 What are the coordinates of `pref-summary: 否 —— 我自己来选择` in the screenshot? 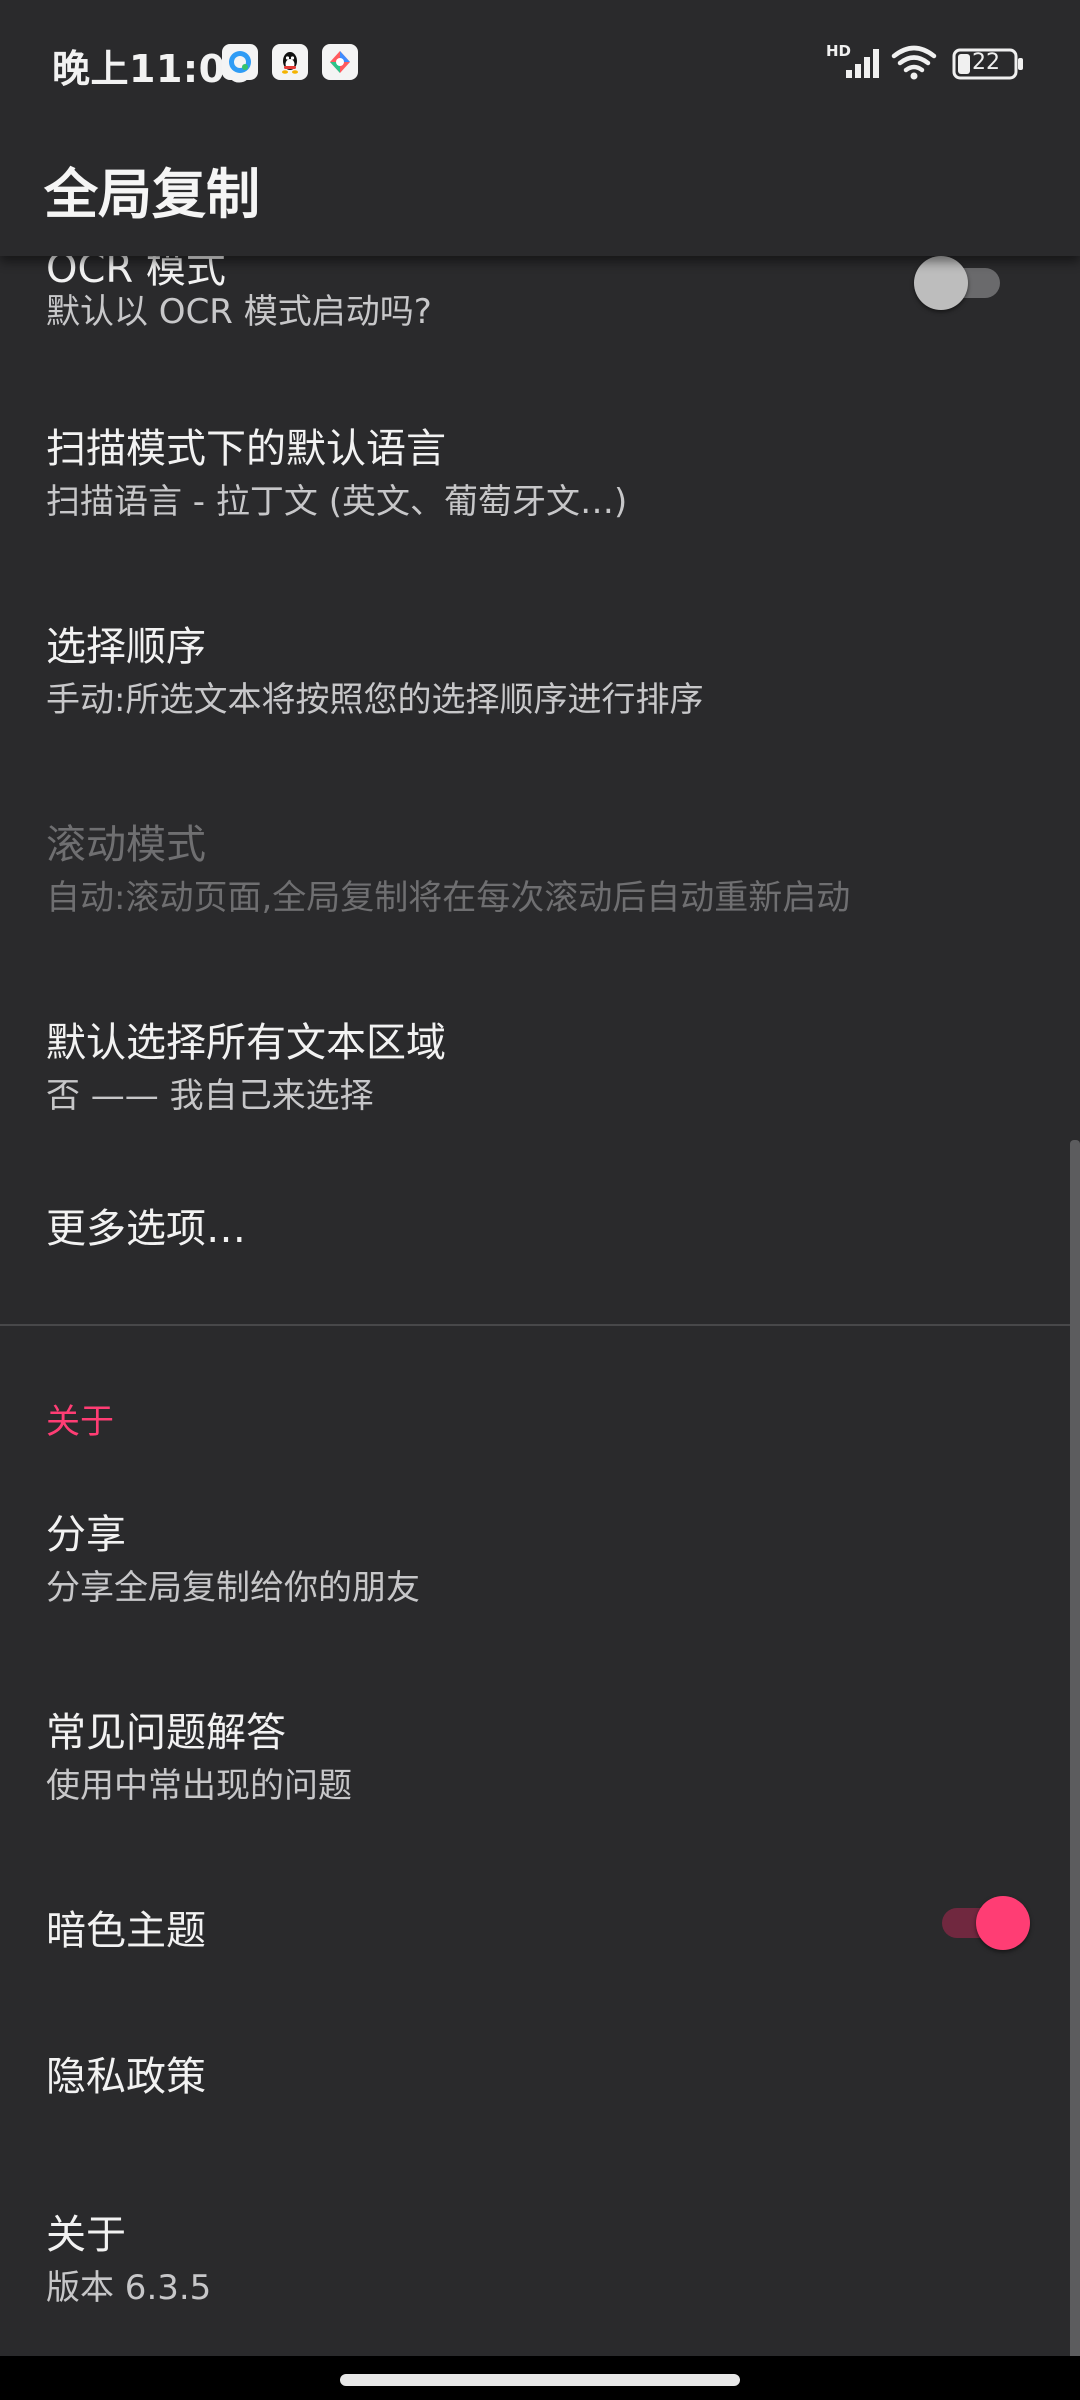 It's located at (210, 1096).